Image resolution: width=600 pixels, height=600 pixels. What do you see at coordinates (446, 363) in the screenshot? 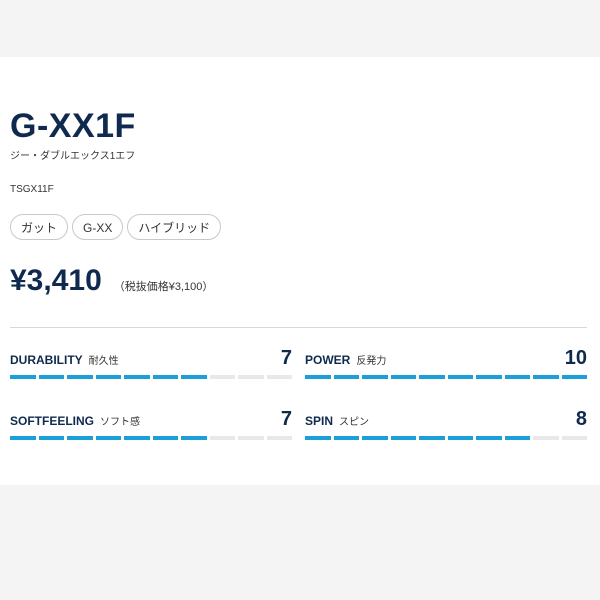
I see `stat-power: POWER 反発力 10` at bounding box center [446, 363].